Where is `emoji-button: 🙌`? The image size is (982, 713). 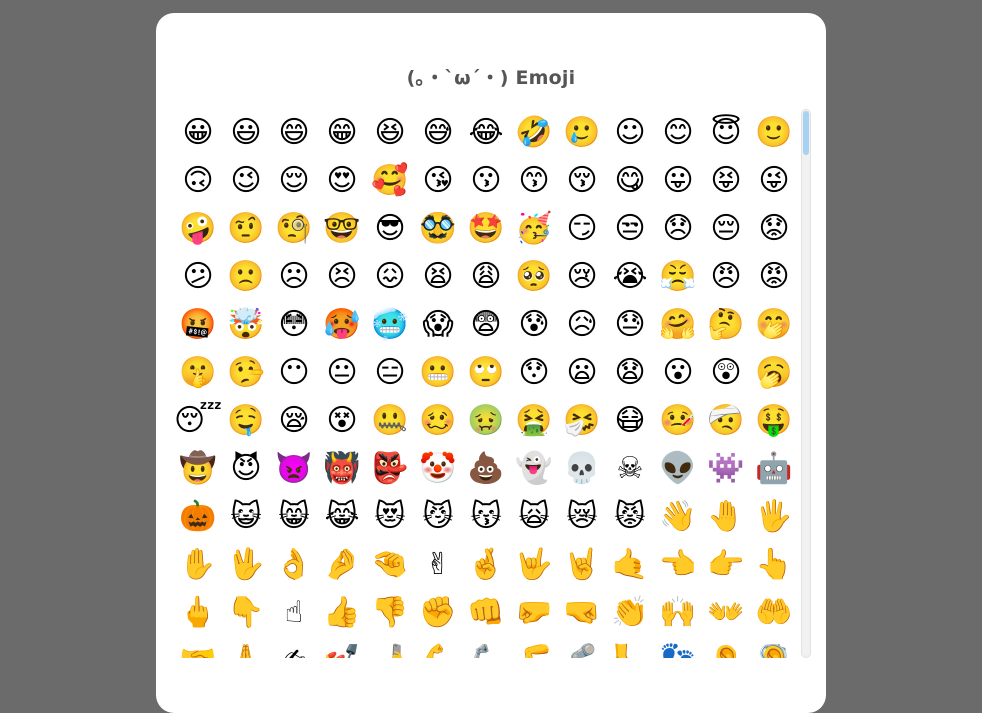 emoji-button: 🙌 is located at coordinates (678, 613).